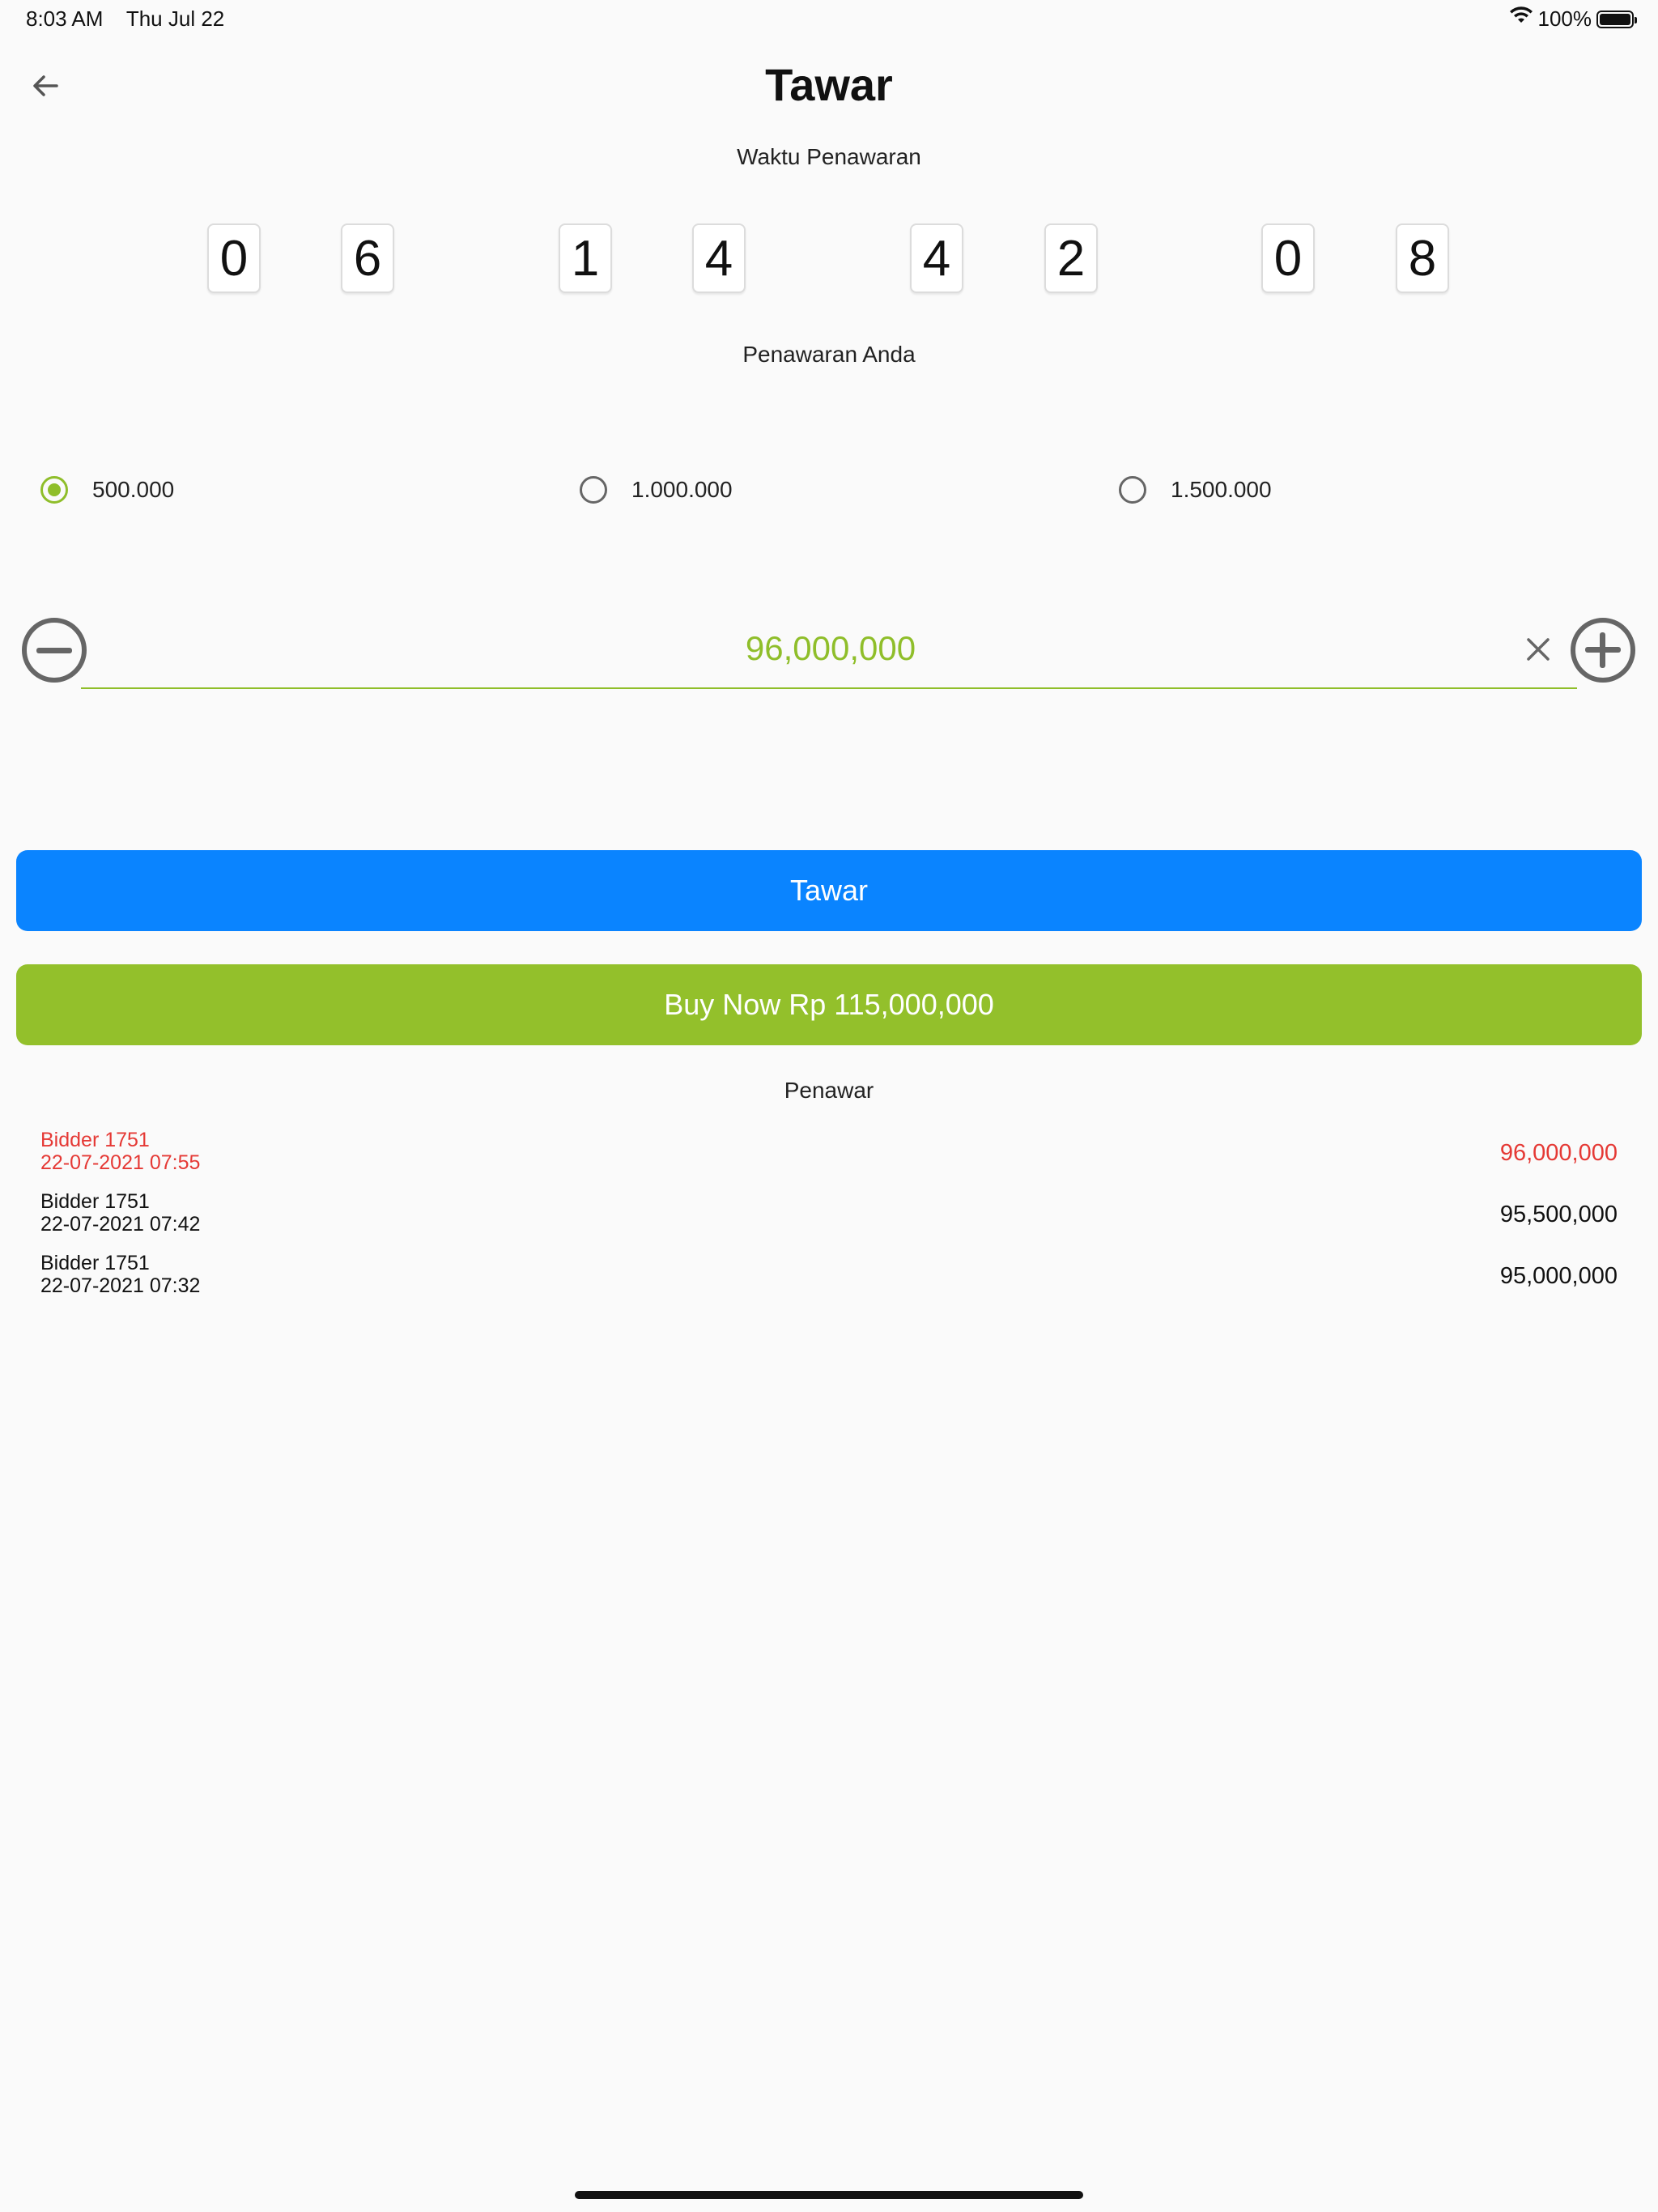  Describe the element at coordinates (829, 1219) in the screenshot. I see `bidder-row: Bidder 1751 22-07-2021 07:42 95,500,000` at that location.